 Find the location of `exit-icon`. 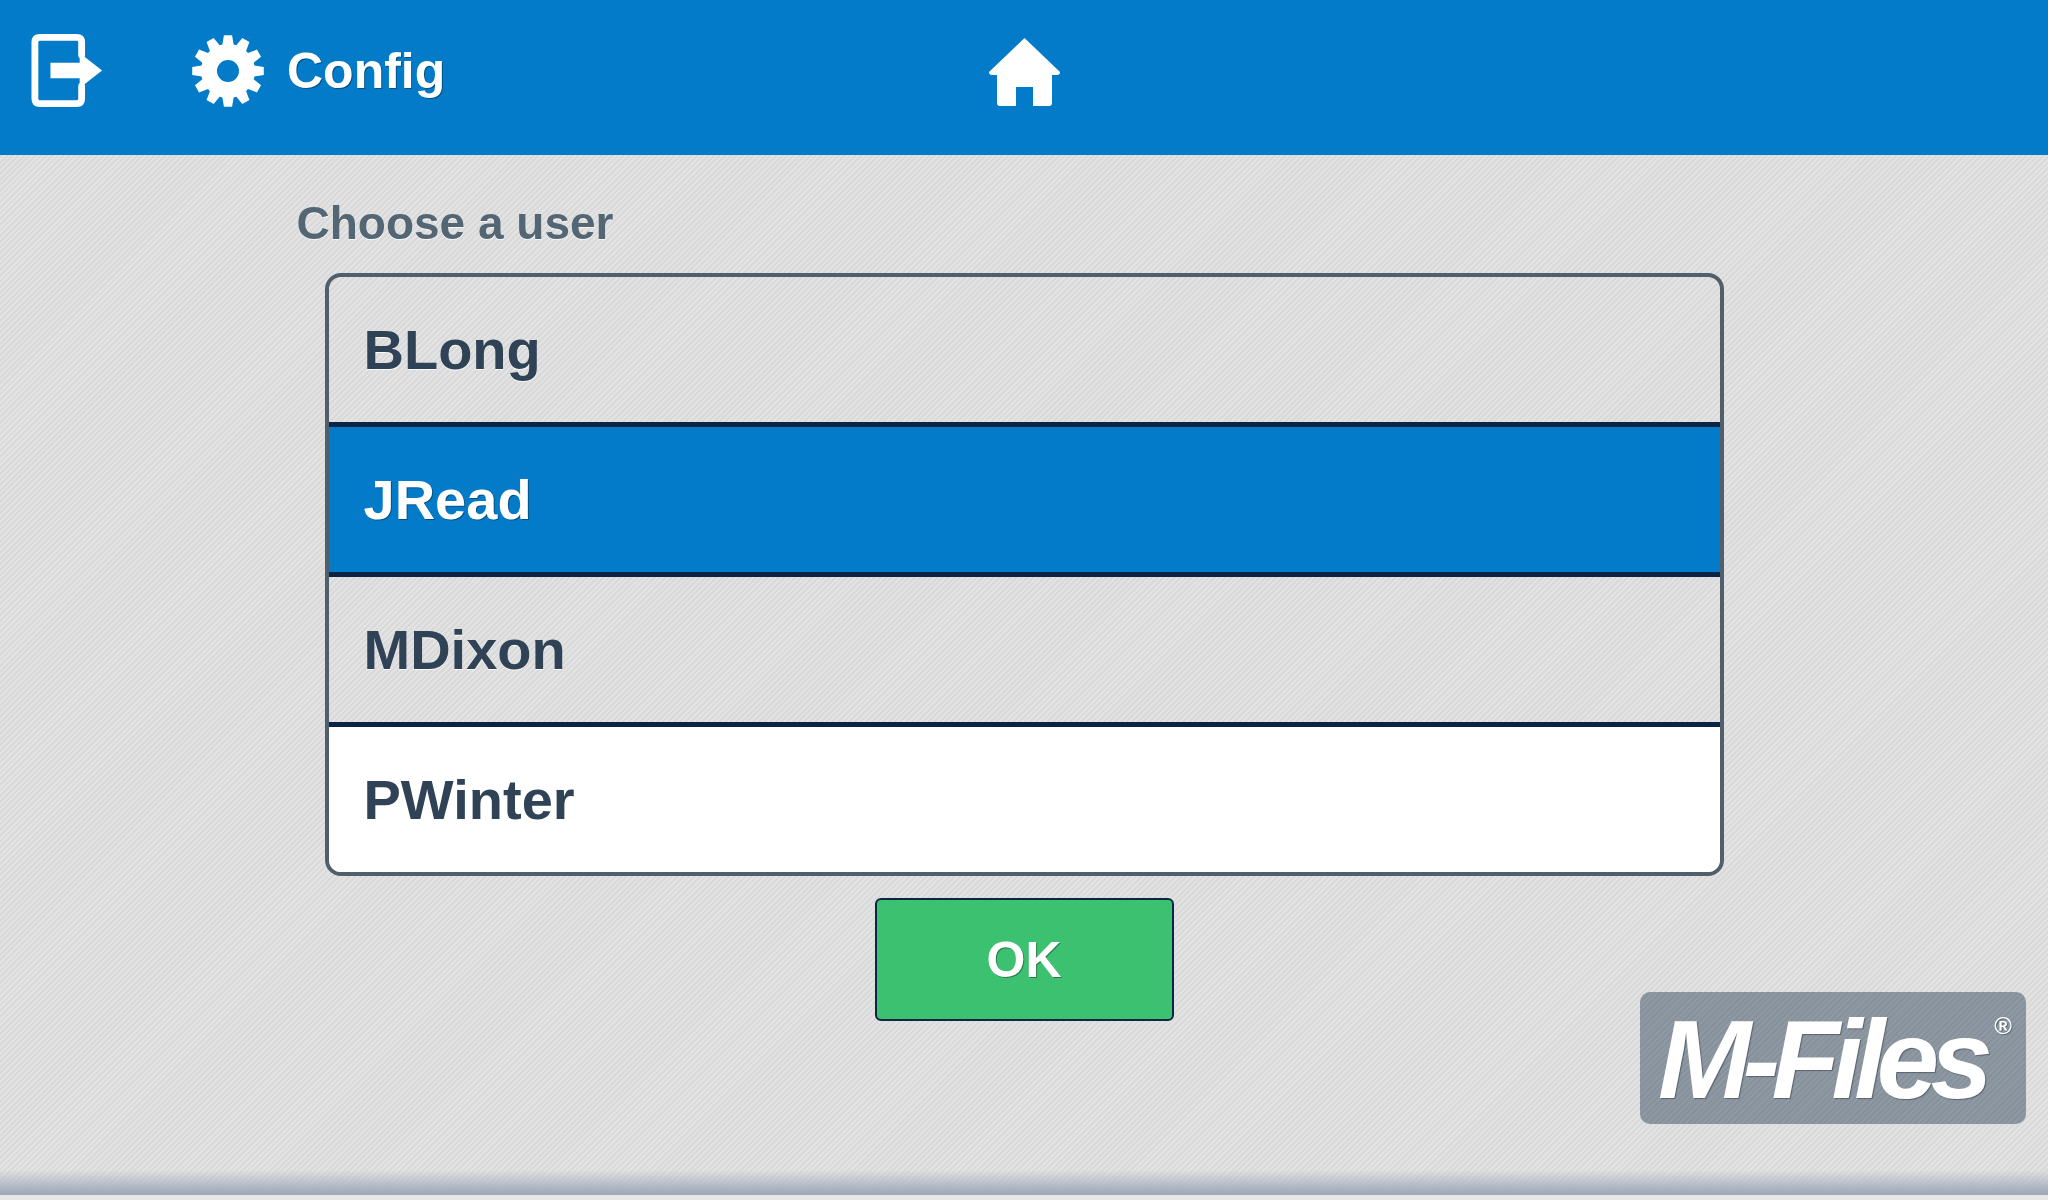

exit-icon is located at coordinates (68, 70).